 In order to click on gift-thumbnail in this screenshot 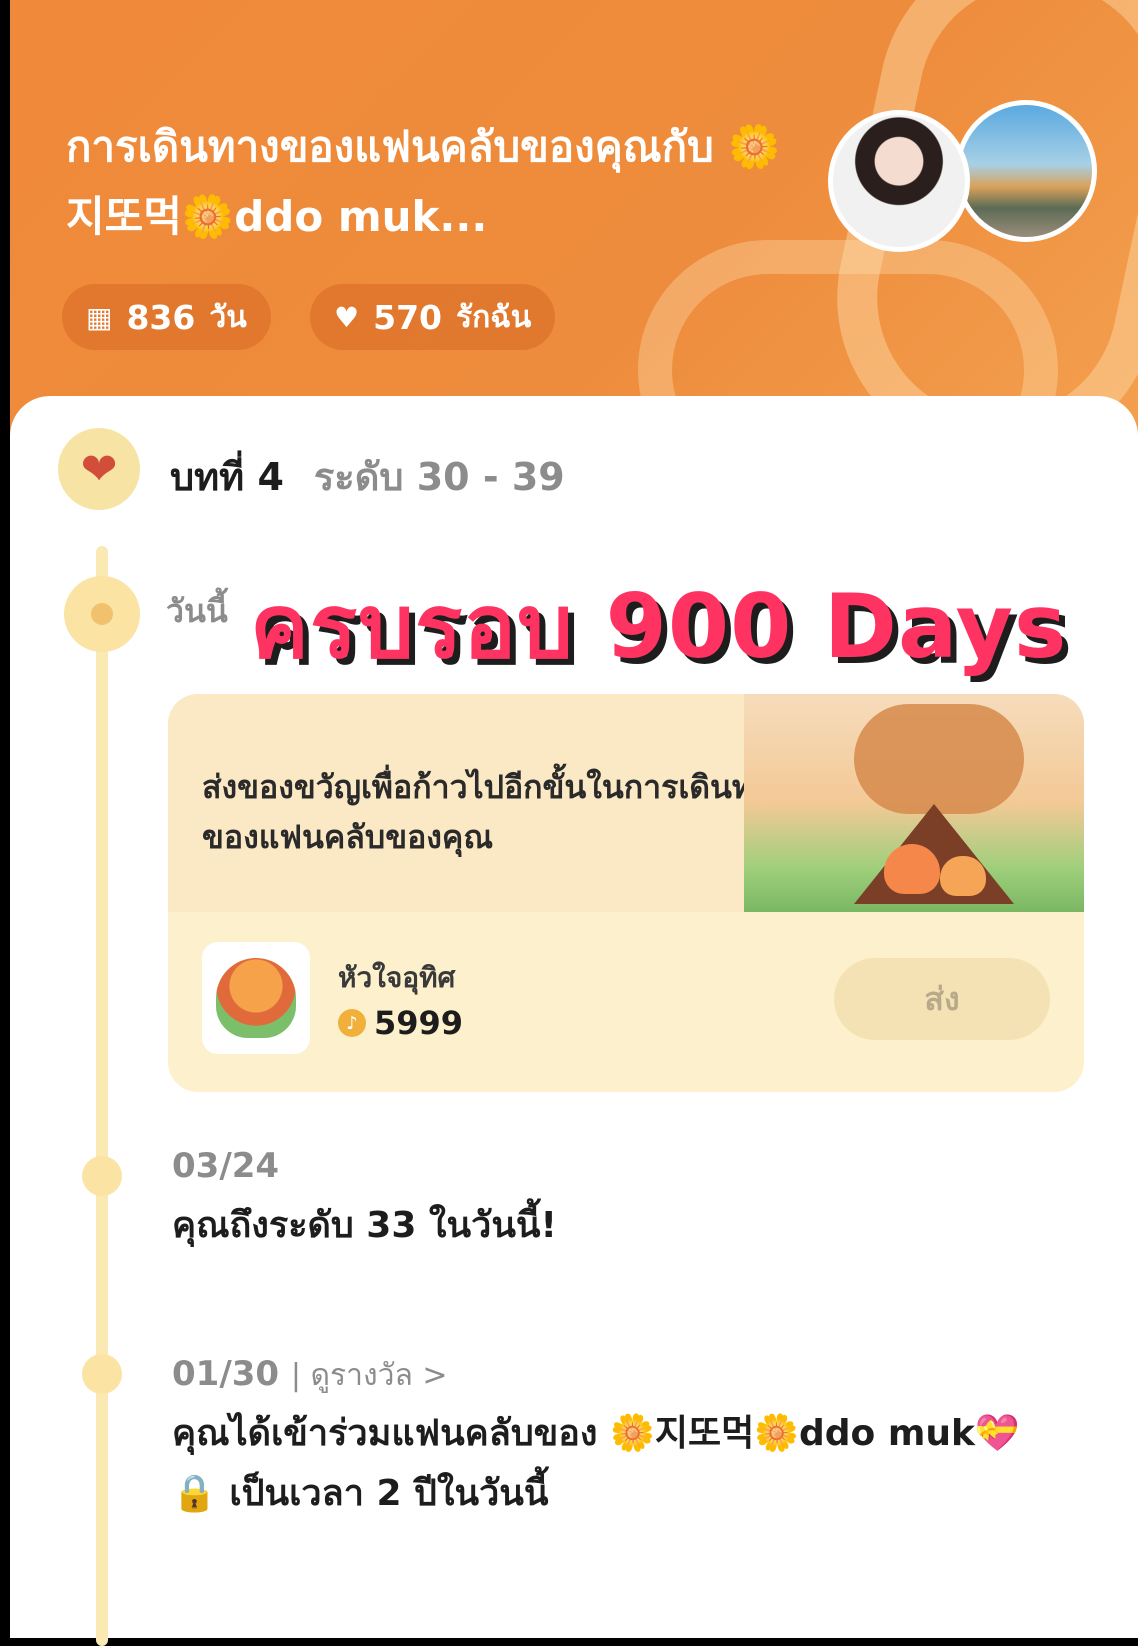, I will do `click(256, 998)`.